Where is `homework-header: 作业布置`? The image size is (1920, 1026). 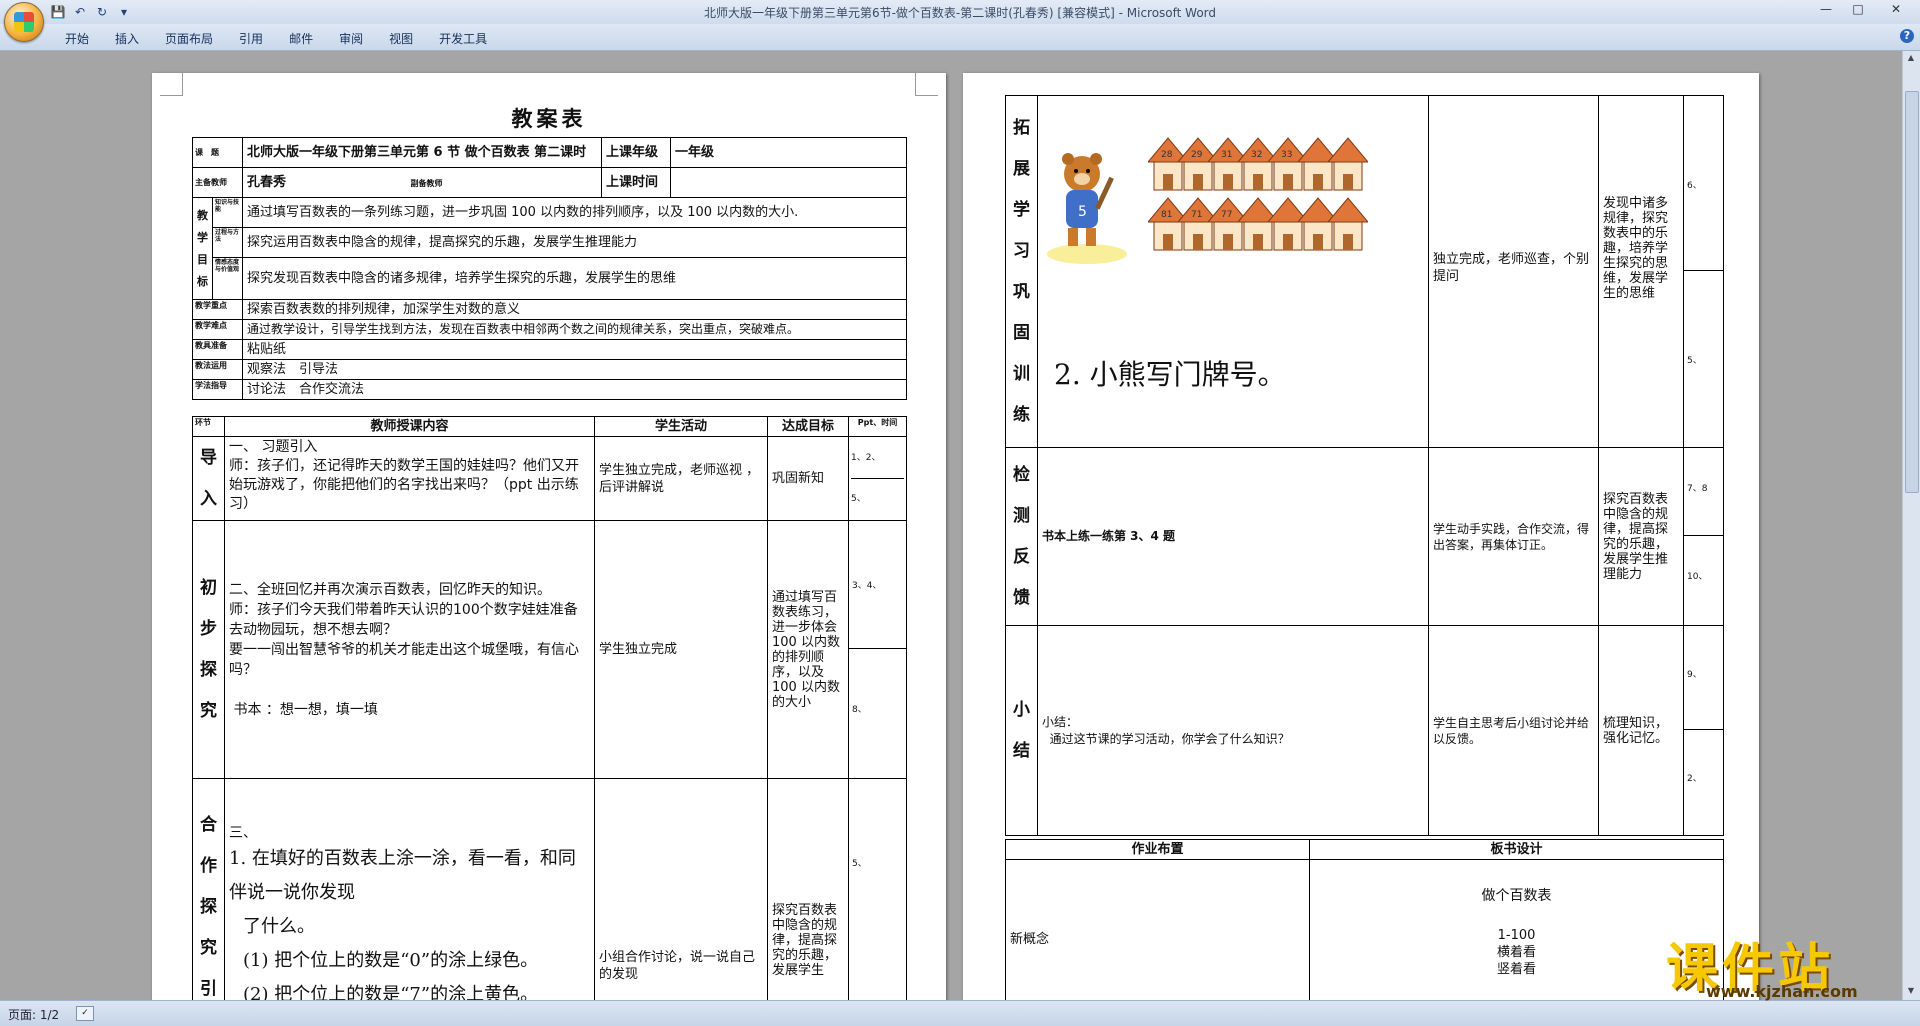 homework-header: 作业布置 is located at coordinates (1157, 849).